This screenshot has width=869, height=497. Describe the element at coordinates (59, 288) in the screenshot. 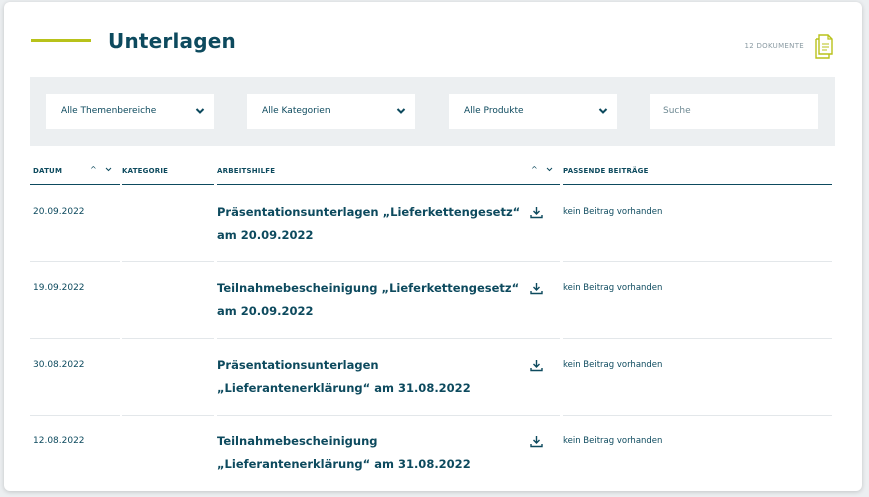

I see `row-date: 19.09.2022` at that location.